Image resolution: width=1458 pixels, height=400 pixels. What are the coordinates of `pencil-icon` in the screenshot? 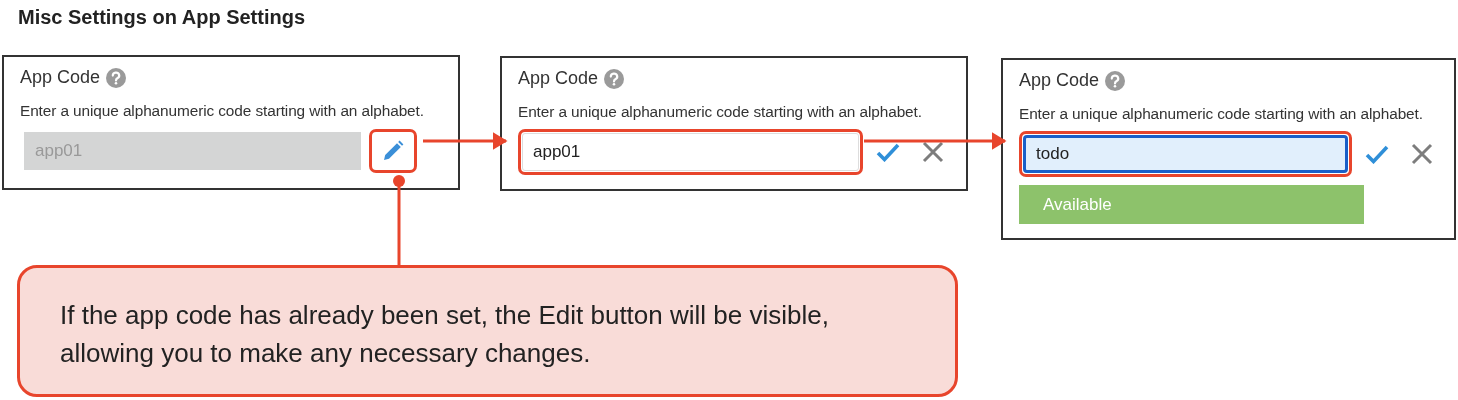 It's located at (393, 151).